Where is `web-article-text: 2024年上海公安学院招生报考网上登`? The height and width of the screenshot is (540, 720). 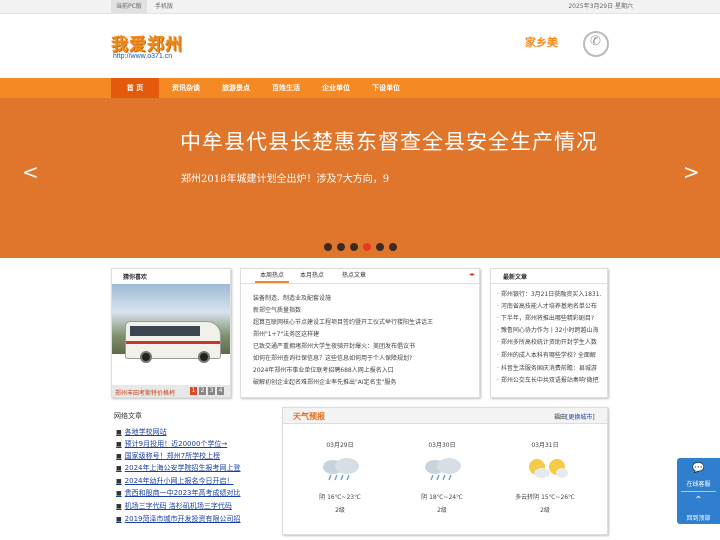 web-article-text: 2024年上海公安学院招生报考网上登 is located at coordinates (183, 468).